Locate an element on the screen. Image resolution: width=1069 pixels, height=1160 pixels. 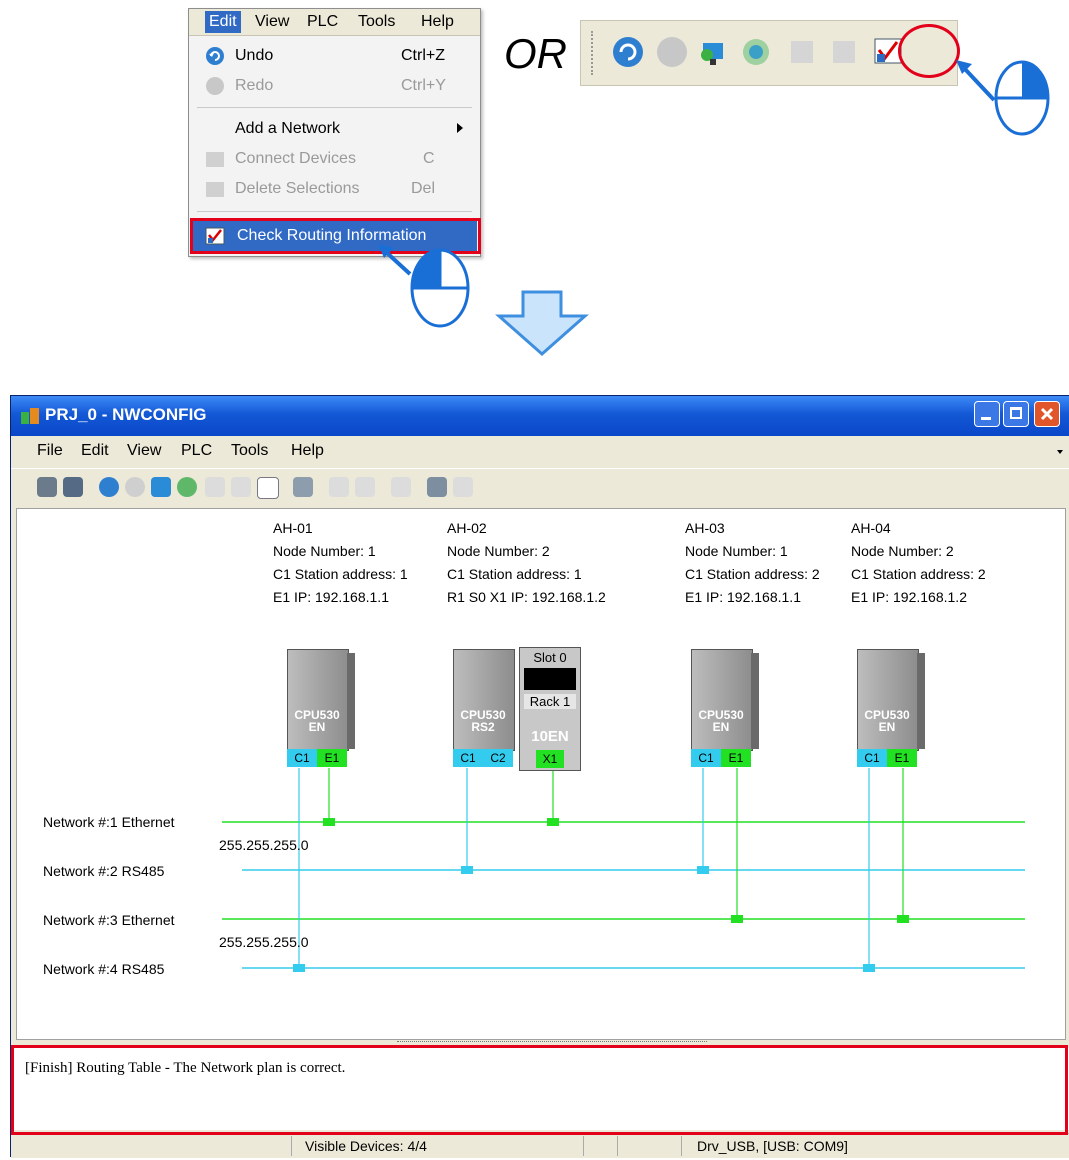
network-label-1: Network #:1 Ethernet is located at coordinates (109, 822).